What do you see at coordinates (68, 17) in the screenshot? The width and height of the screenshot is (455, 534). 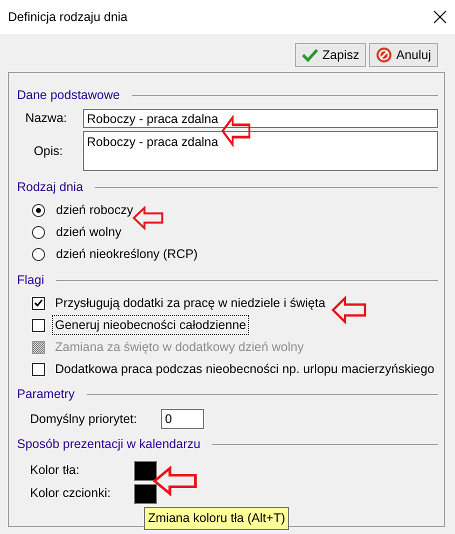 I see `window-title: Definicja rodzaju dnia` at bounding box center [68, 17].